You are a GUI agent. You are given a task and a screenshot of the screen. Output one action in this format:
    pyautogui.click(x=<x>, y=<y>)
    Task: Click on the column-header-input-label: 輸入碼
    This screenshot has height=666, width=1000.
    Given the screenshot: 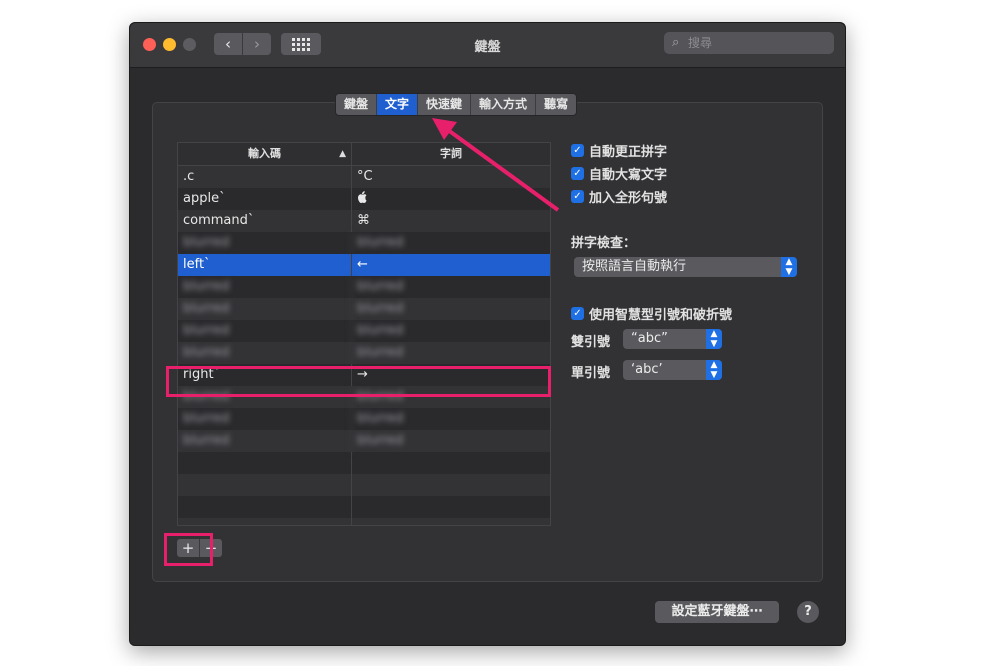 What is the action you would take?
    pyautogui.click(x=264, y=153)
    